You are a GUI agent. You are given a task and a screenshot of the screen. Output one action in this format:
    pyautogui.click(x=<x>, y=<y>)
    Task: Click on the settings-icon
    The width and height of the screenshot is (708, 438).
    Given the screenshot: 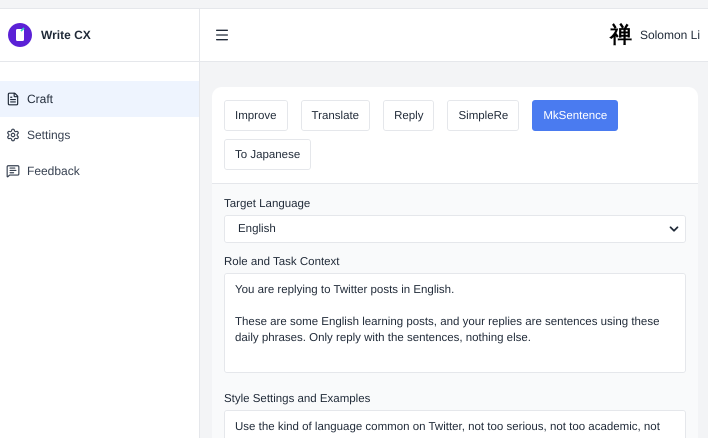 What is the action you would take?
    pyautogui.click(x=13, y=135)
    